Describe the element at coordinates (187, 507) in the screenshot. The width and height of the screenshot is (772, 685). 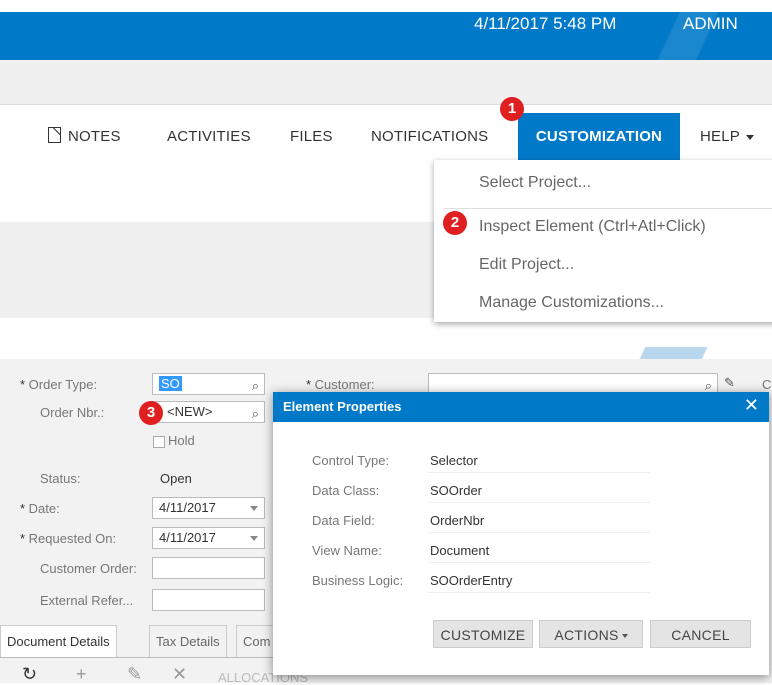
I see `date-value: 4/11/2017` at that location.